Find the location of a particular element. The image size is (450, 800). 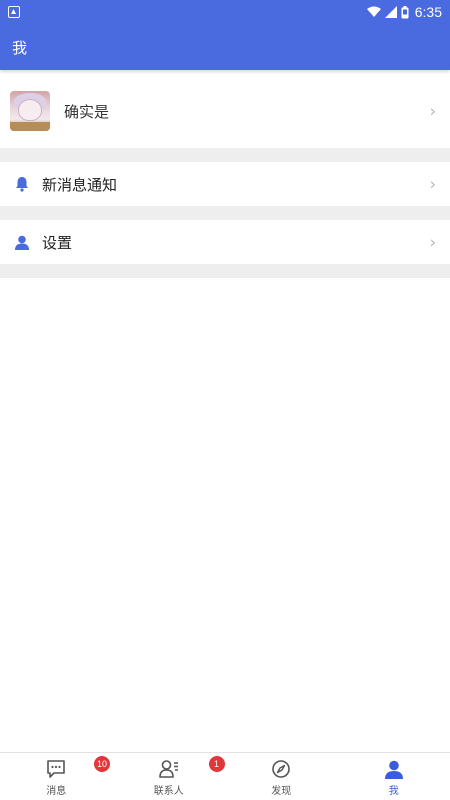

avatar-desk is located at coordinates (30, 126).